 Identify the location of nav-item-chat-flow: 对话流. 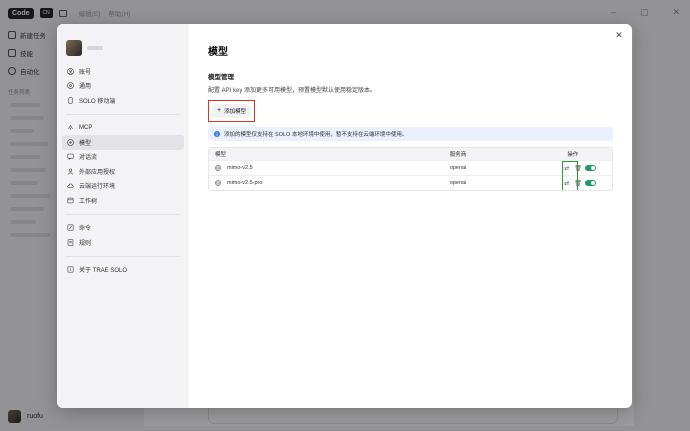
(123, 157).